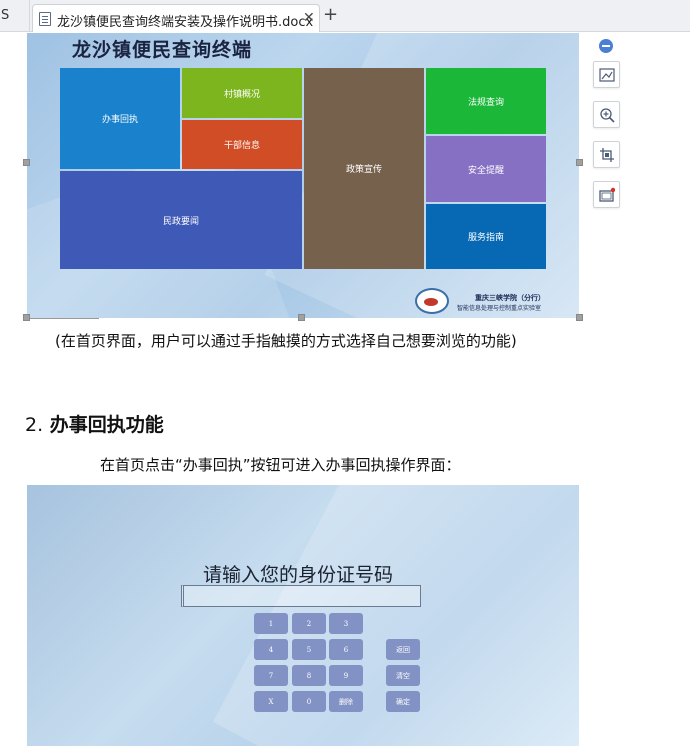 The height and width of the screenshot is (746, 690). I want to click on key-6: 6, so click(346, 649).